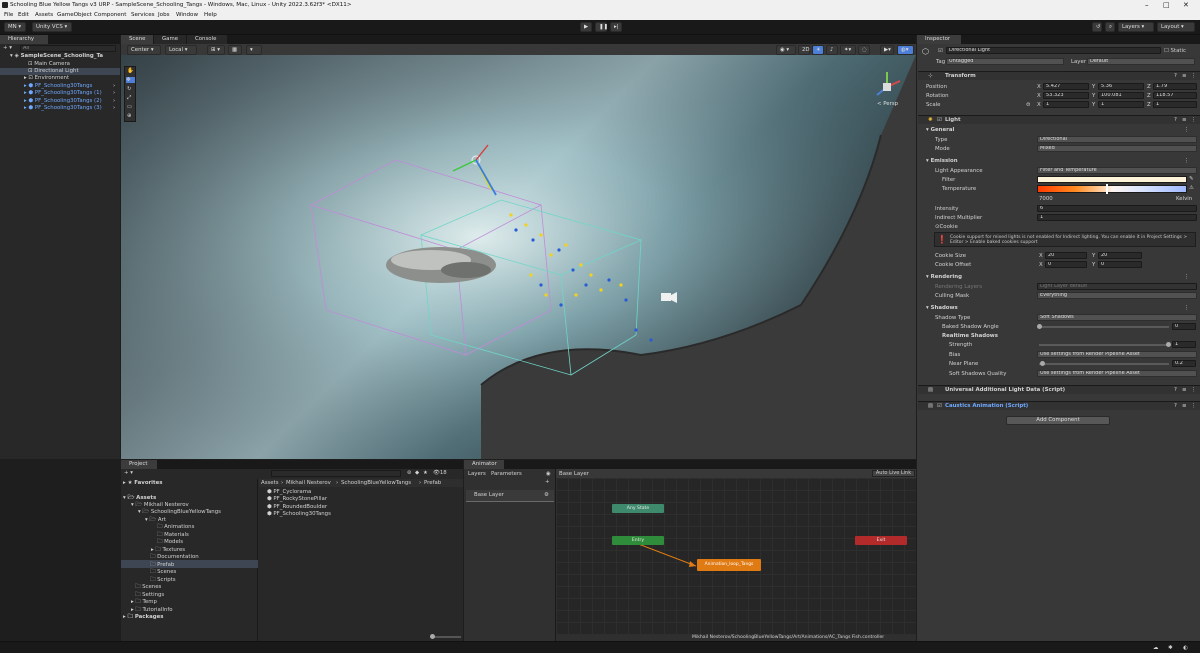 This screenshot has height=653, width=1200. Describe the element at coordinates (425, 473) in the screenshot. I see `star-icon: ★` at that location.